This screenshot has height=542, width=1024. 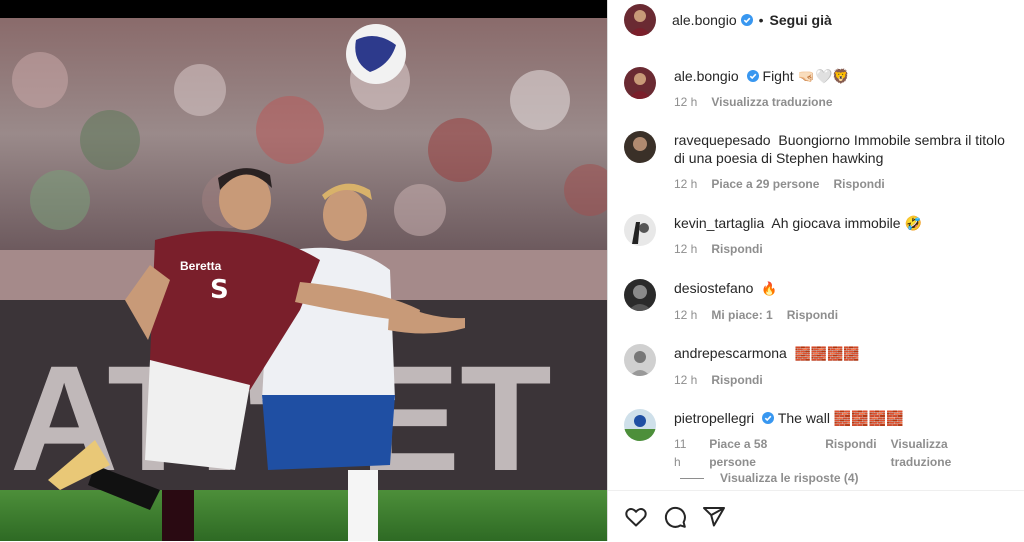 I want to click on comment-username: pietropellegri, so click(x=714, y=418).